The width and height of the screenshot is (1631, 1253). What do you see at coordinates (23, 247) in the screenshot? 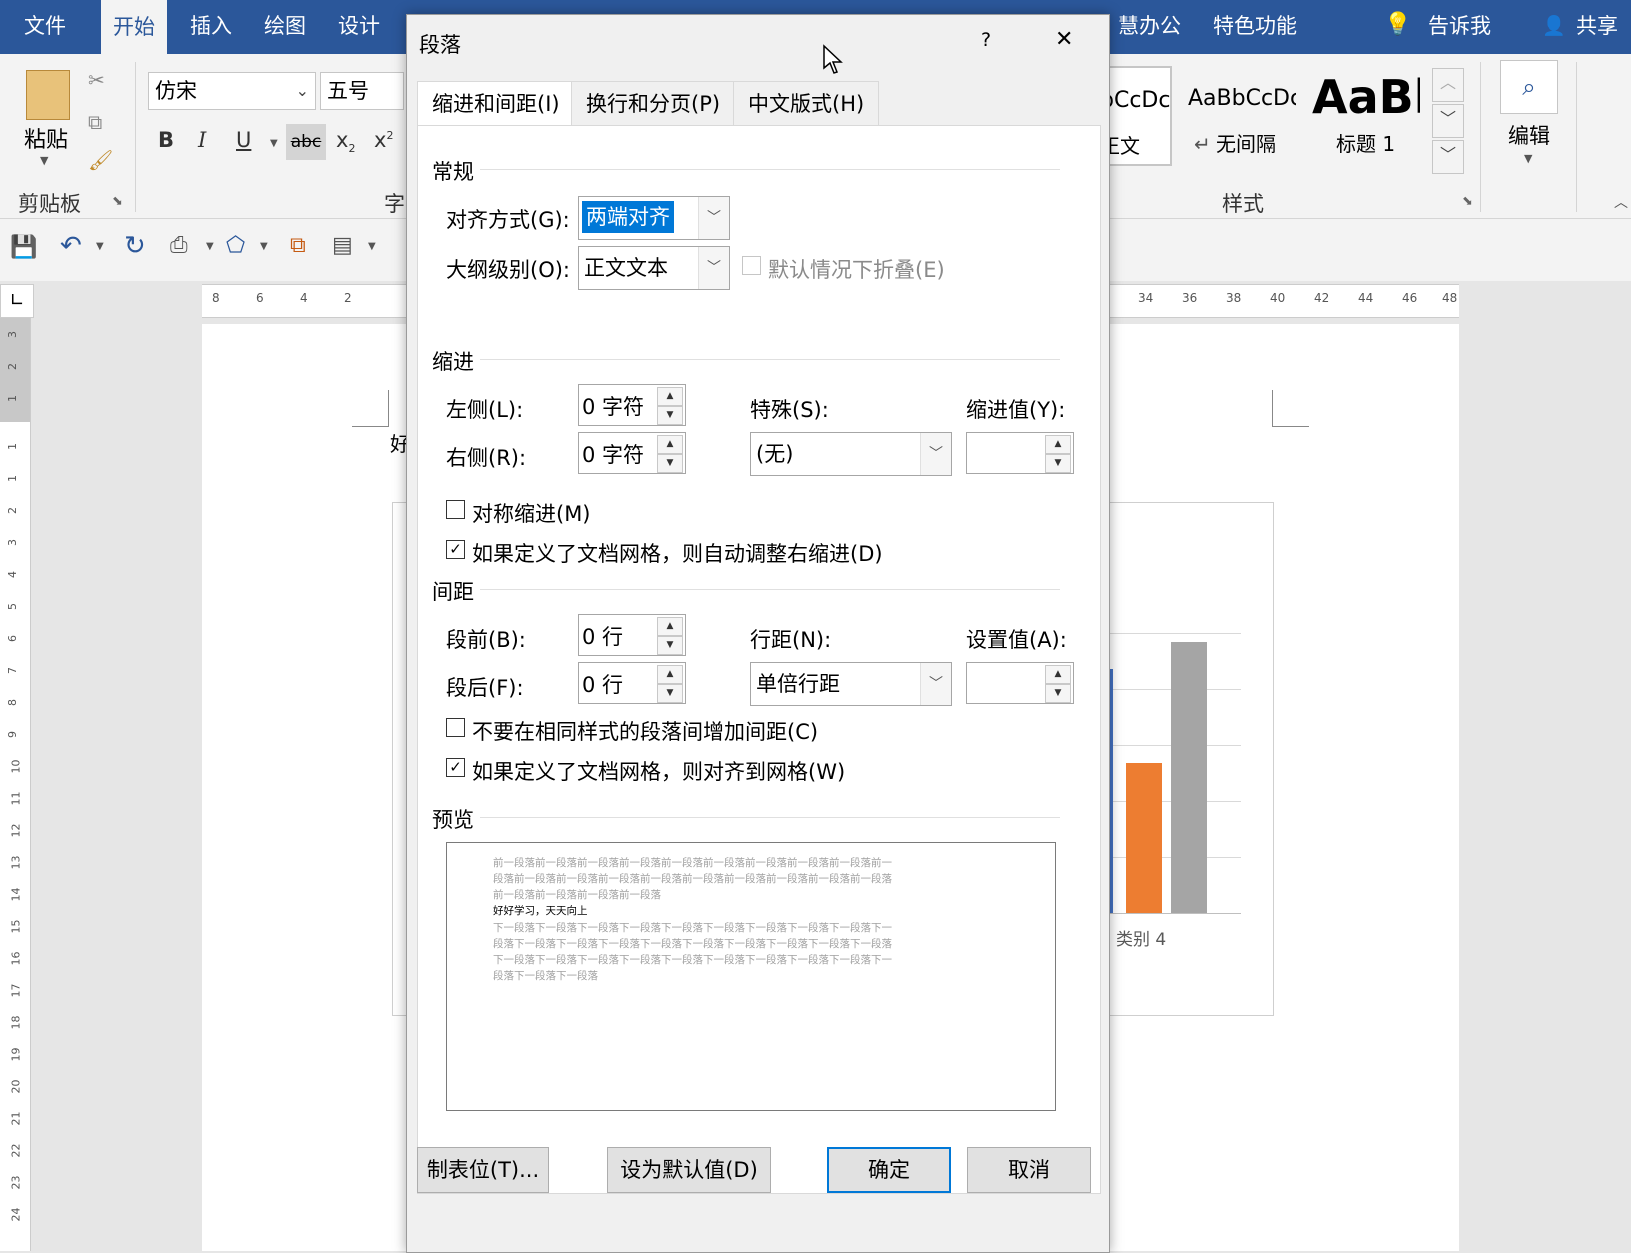
I see `save-icon: 💾` at bounding box center [23, 247].